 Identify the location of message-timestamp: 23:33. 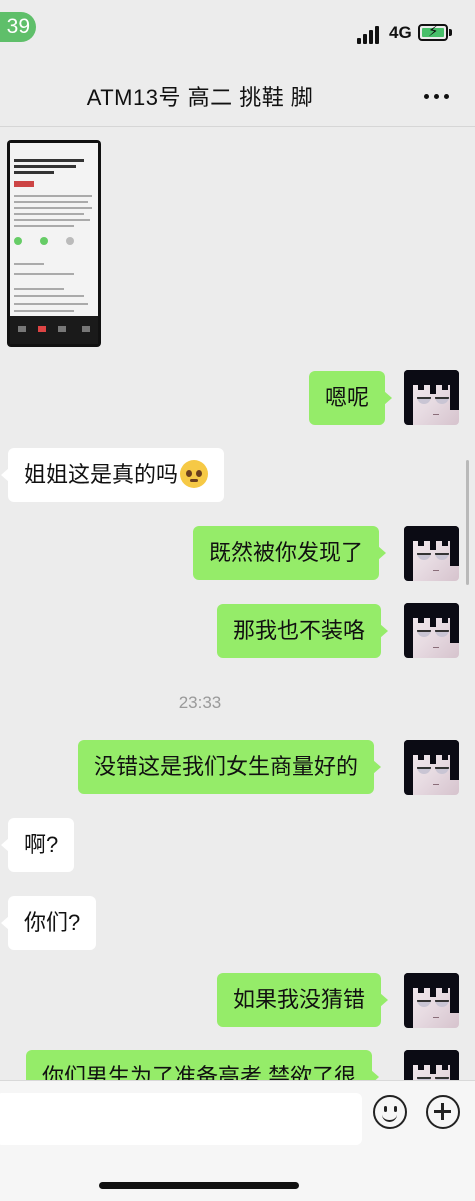
(200, 702).